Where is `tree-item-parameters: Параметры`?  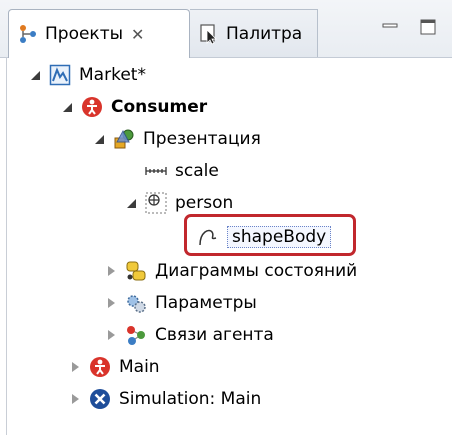
tree-item-parameters: Параметры is located at coordinates (181, 303).